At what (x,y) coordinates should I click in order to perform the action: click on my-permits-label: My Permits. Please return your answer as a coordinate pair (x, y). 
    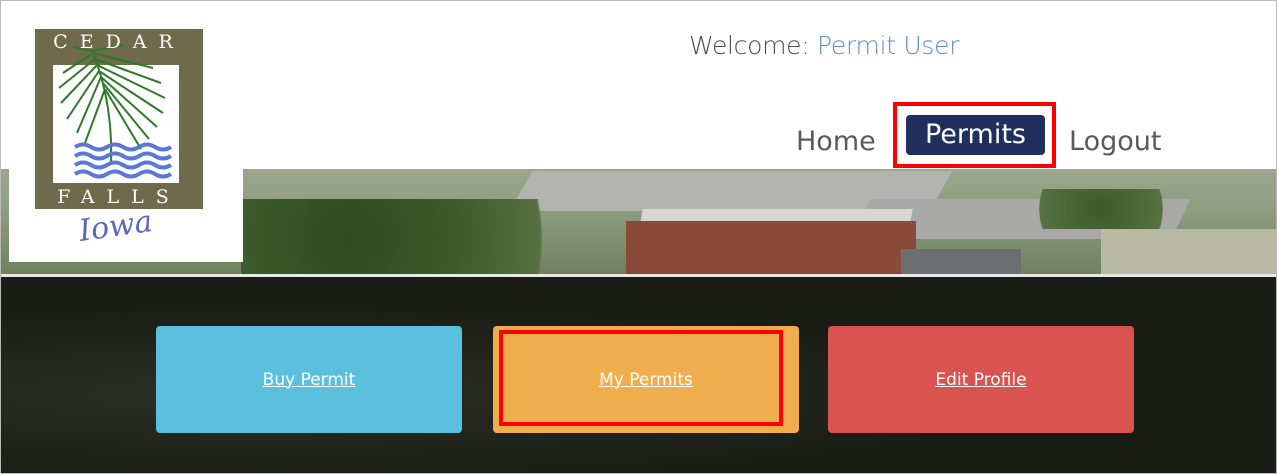
    Looking at the image, I should click on (646, 380).